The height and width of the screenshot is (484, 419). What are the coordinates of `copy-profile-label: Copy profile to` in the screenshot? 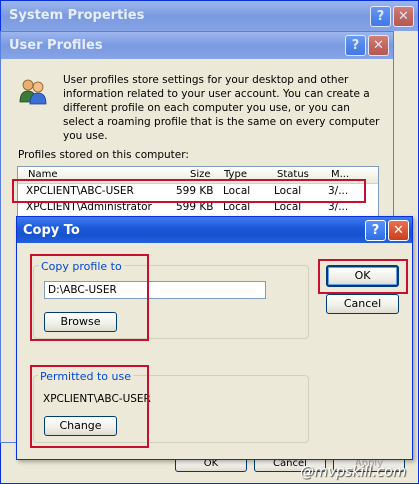 It's located at (81, 266).